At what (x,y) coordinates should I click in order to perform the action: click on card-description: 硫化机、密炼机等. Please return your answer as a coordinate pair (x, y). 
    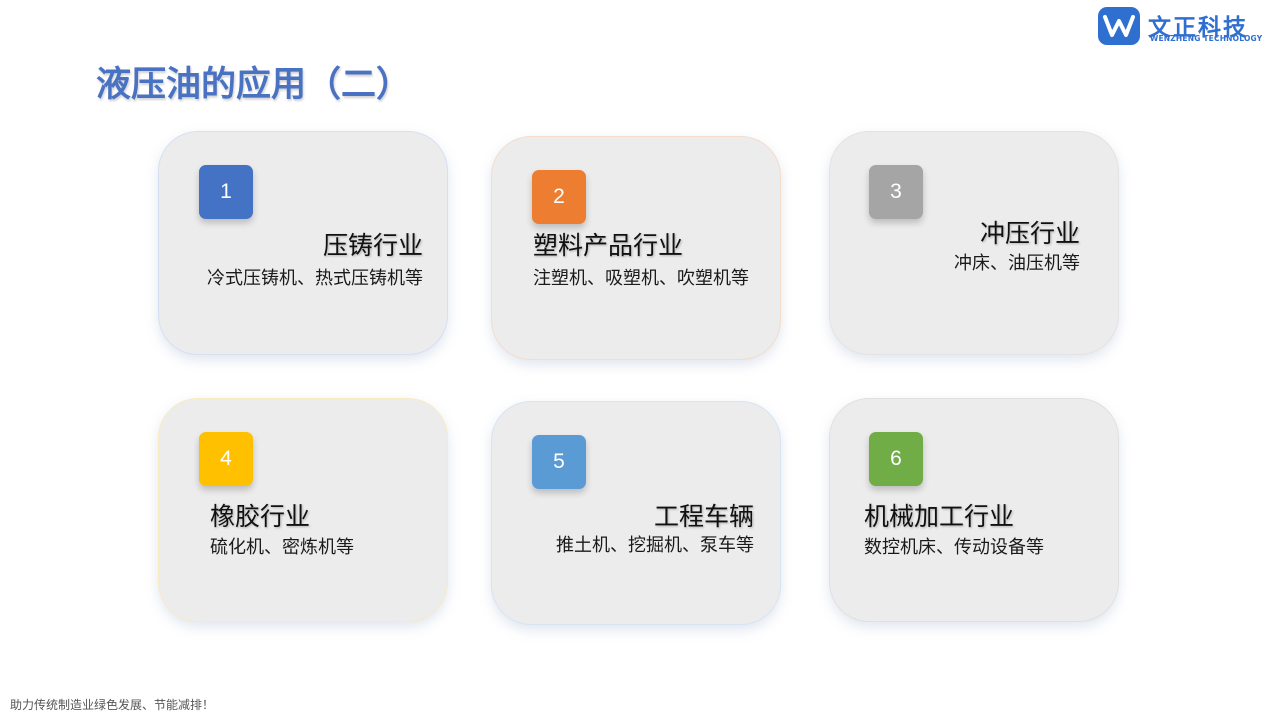
    Looking at the image, I should click on (282, 547).